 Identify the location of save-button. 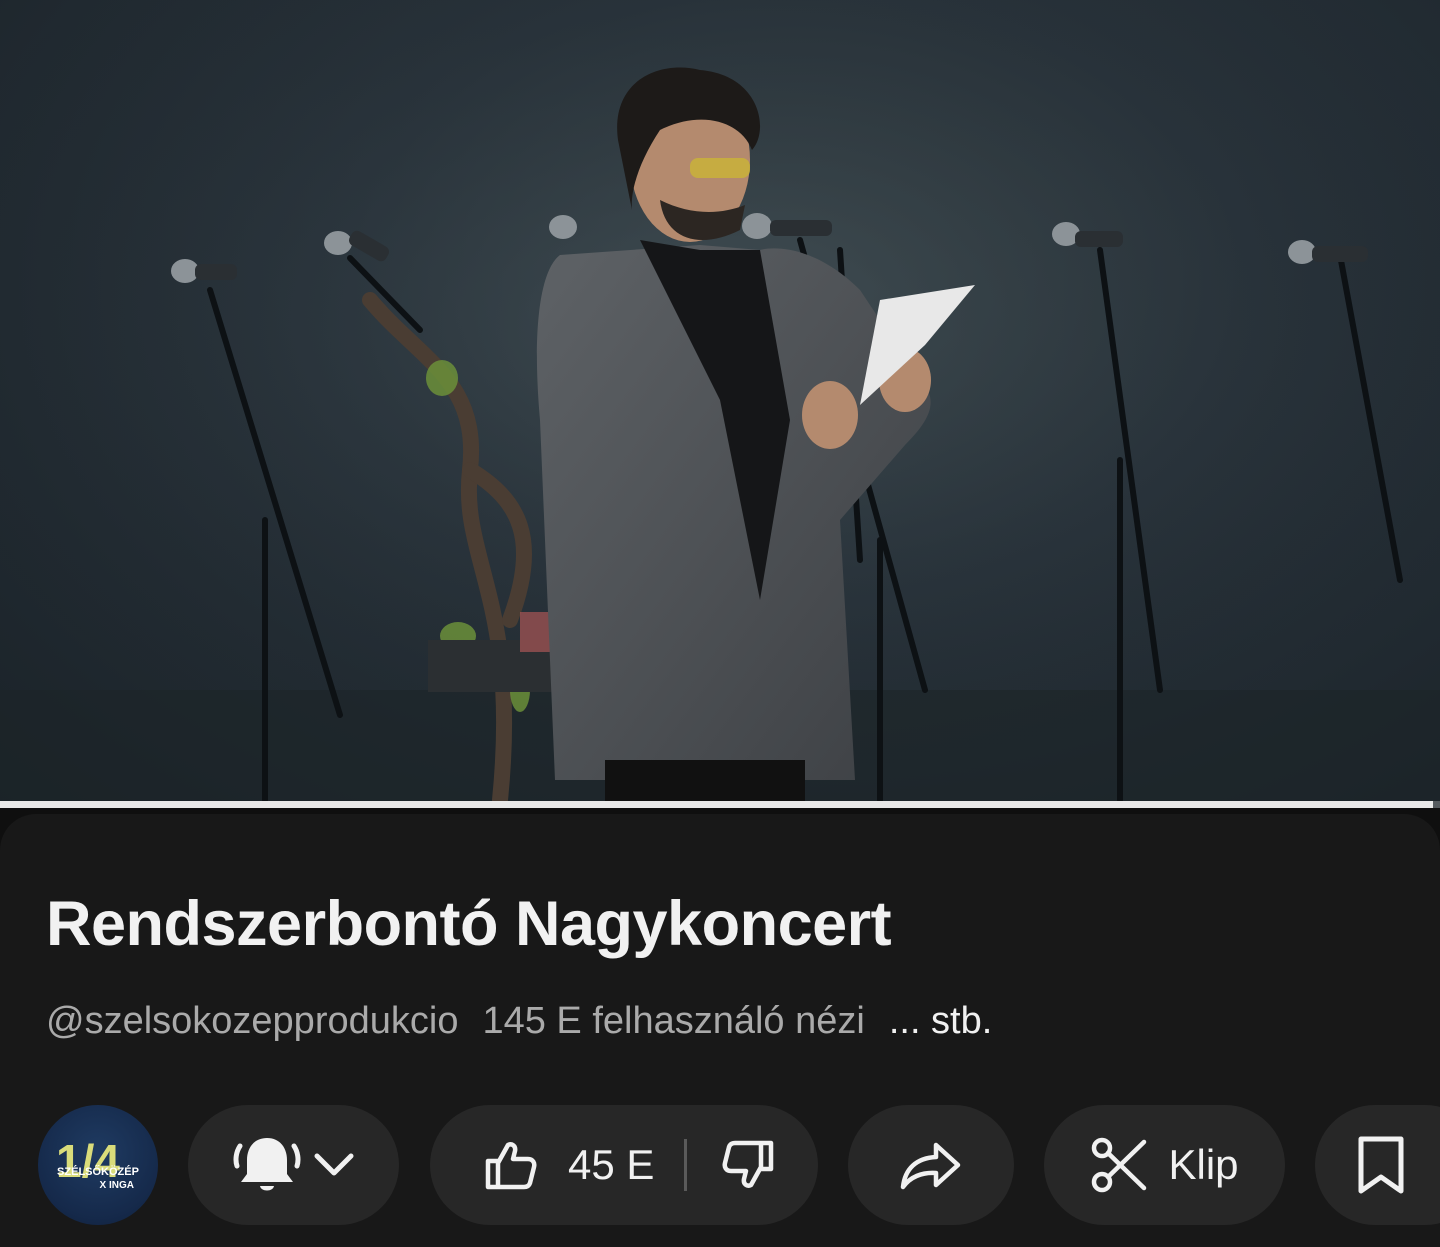
(1377, 1165).